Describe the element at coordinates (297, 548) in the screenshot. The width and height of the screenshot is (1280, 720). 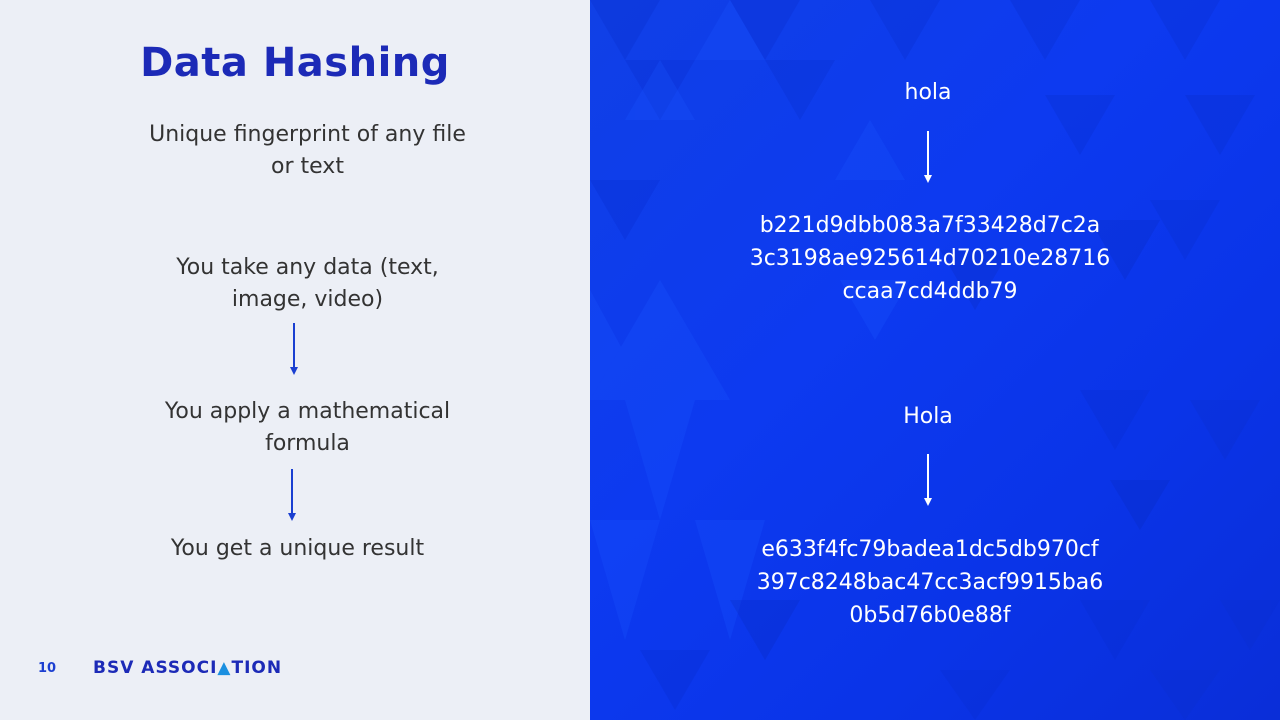
I see `step-unique-result: You get a unique result` at that location.